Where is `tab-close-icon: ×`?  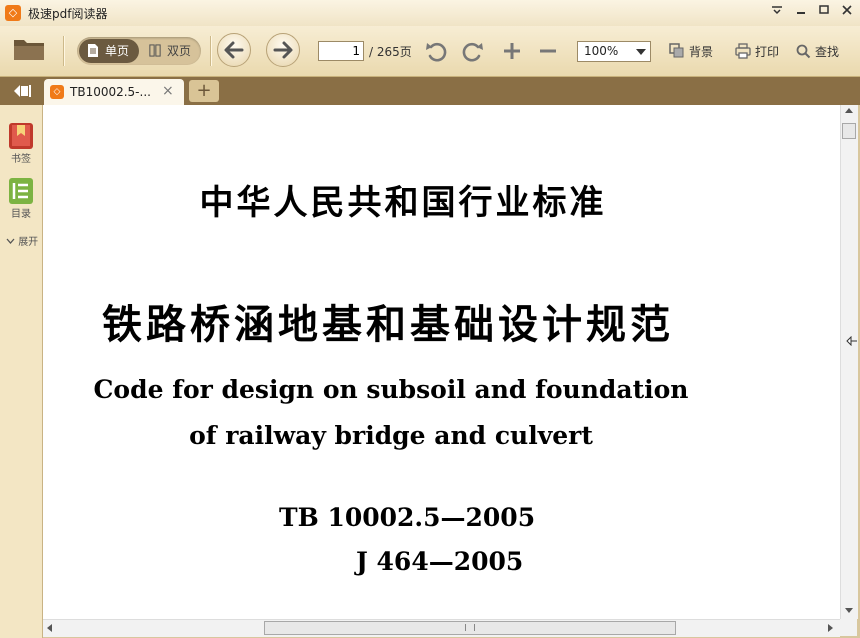 tab-close-icon: × is located at coordinates (168, 91).